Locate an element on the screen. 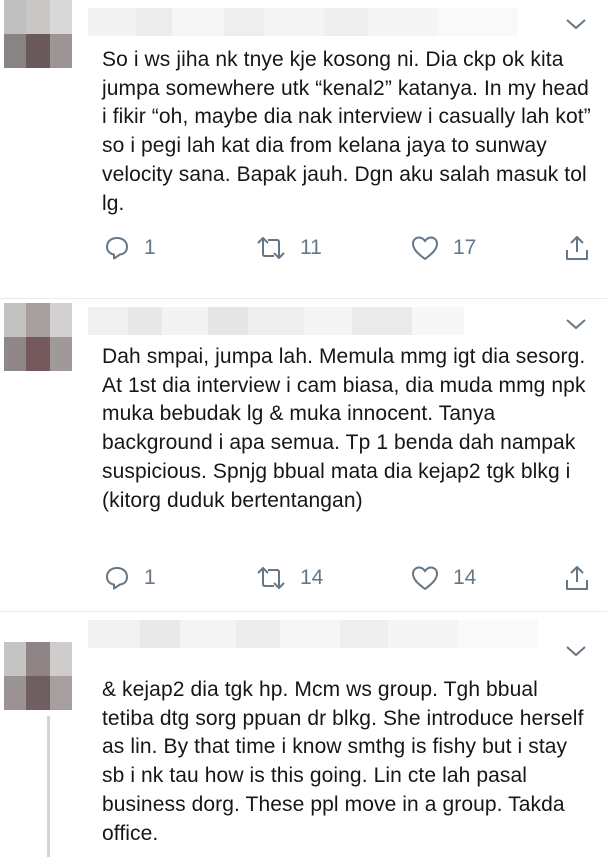 Image resolution: width=607 pixels, height=857 pixels. like-button: 17 is located at coordinates (443, 248).